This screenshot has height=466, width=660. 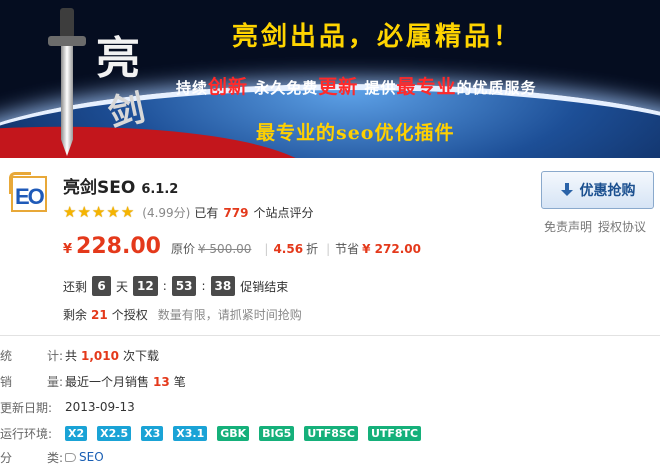 What do you see at coordinates (161, 381) in the screenshot?
I see `sales-count: 13` at bounding box center [161, 381].